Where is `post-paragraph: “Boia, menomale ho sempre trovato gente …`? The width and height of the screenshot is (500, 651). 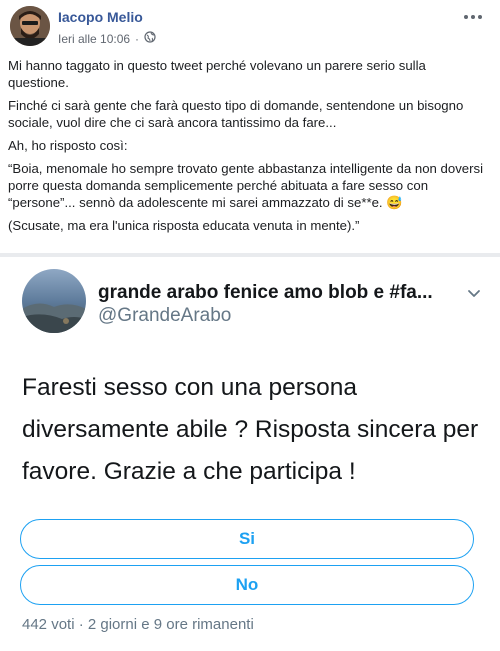 post-paragraph: “Boia, menomale ho sempre trovato gente … is located at coordinates (246, 185).